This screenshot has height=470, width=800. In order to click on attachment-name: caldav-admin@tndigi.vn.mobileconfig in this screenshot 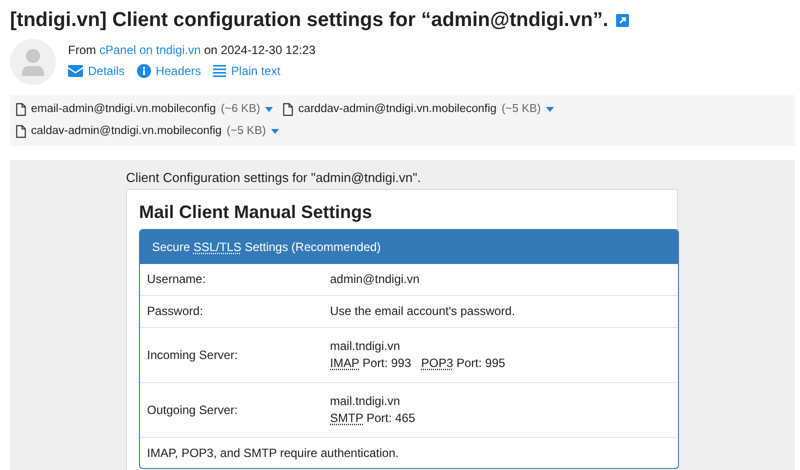, I will do `click(126, 131)`.